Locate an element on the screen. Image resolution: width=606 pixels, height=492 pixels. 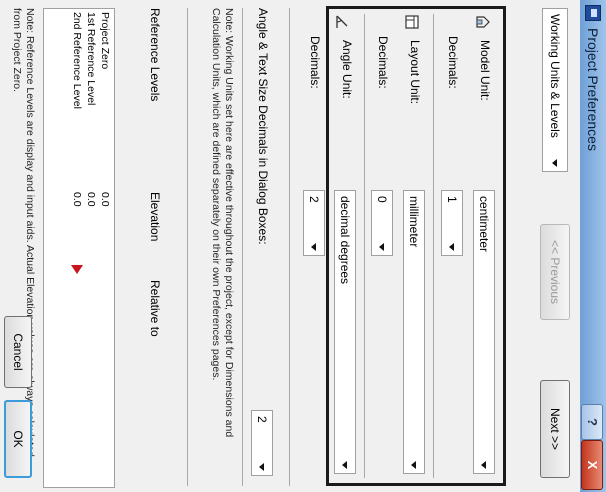
next-button: Next >> is located at coordinates (555, 429).